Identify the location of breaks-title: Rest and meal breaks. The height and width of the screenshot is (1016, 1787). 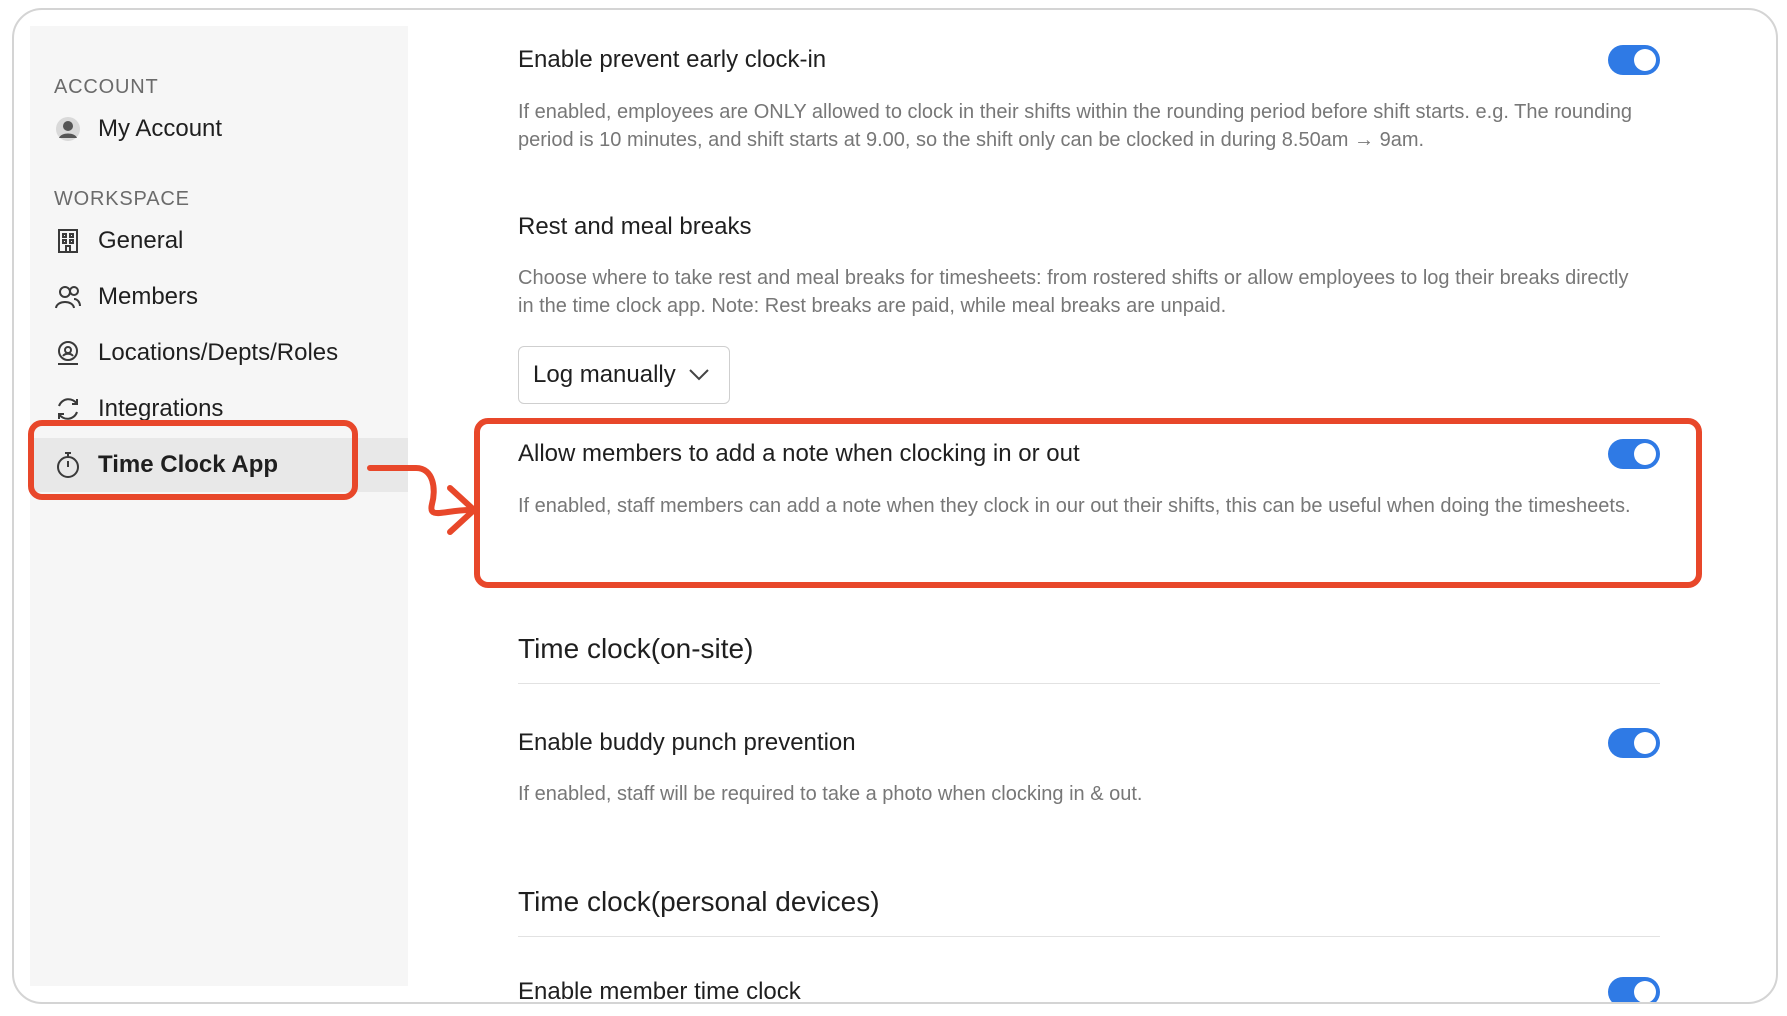
(635, 226).